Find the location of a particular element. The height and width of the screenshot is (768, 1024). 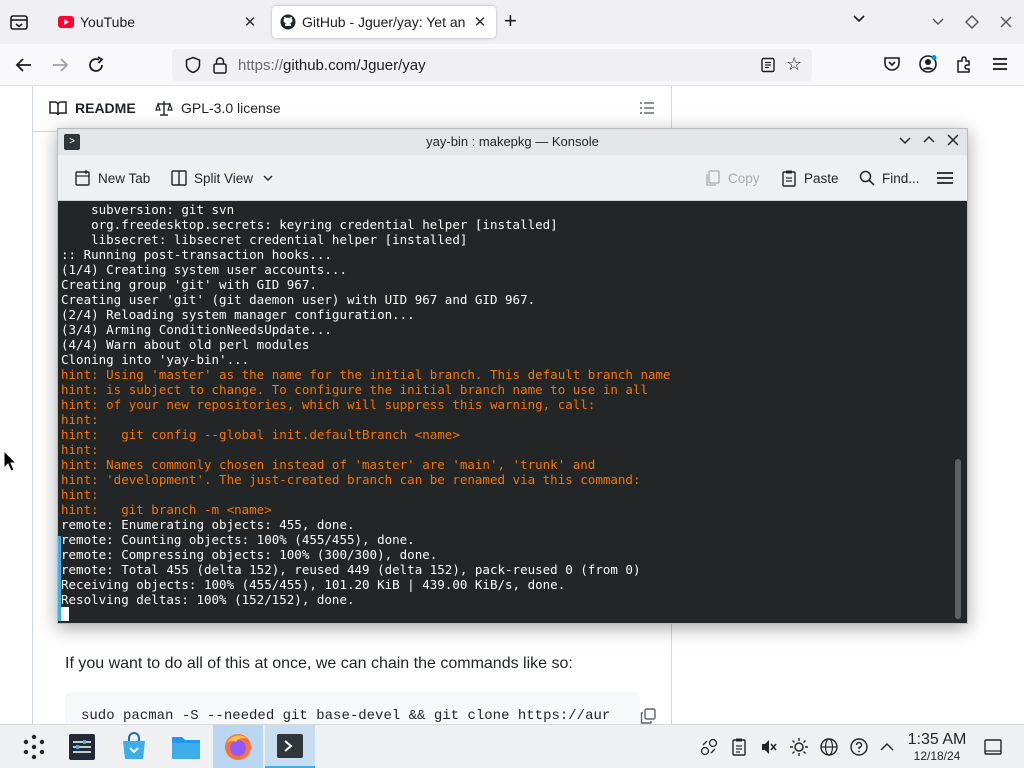

scale-icon is located at coordinates (164, 108).